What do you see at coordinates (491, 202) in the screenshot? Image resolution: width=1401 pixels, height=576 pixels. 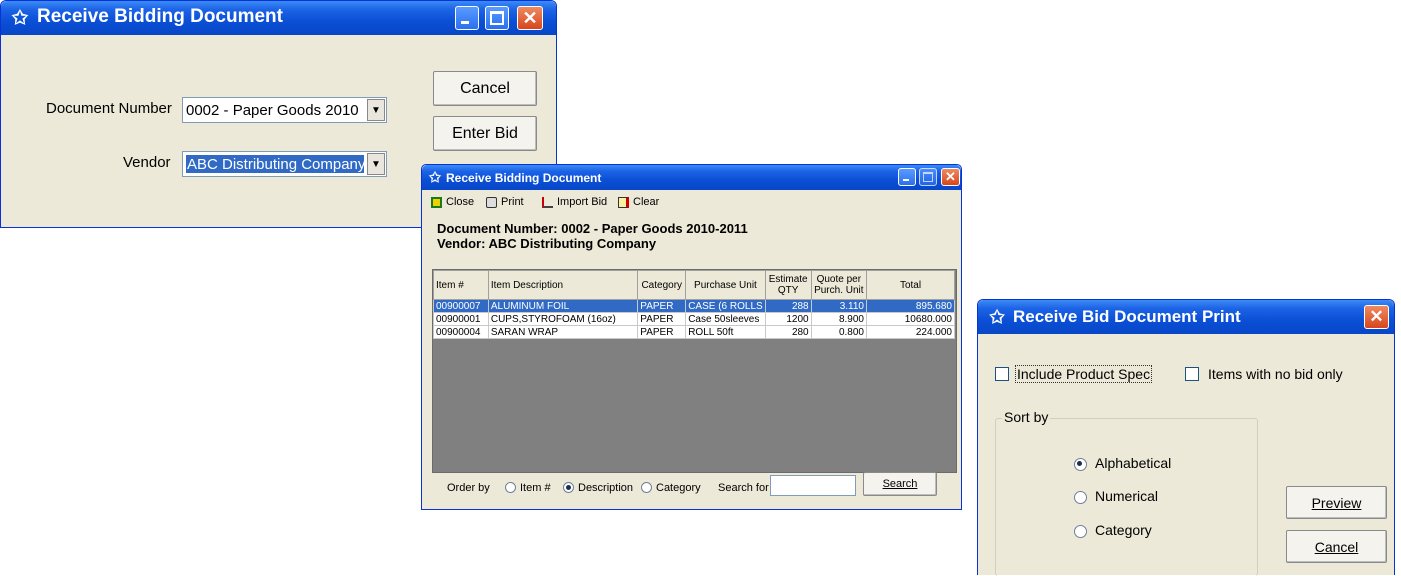 I see `printer-icon` at bounding box center [491, 202].